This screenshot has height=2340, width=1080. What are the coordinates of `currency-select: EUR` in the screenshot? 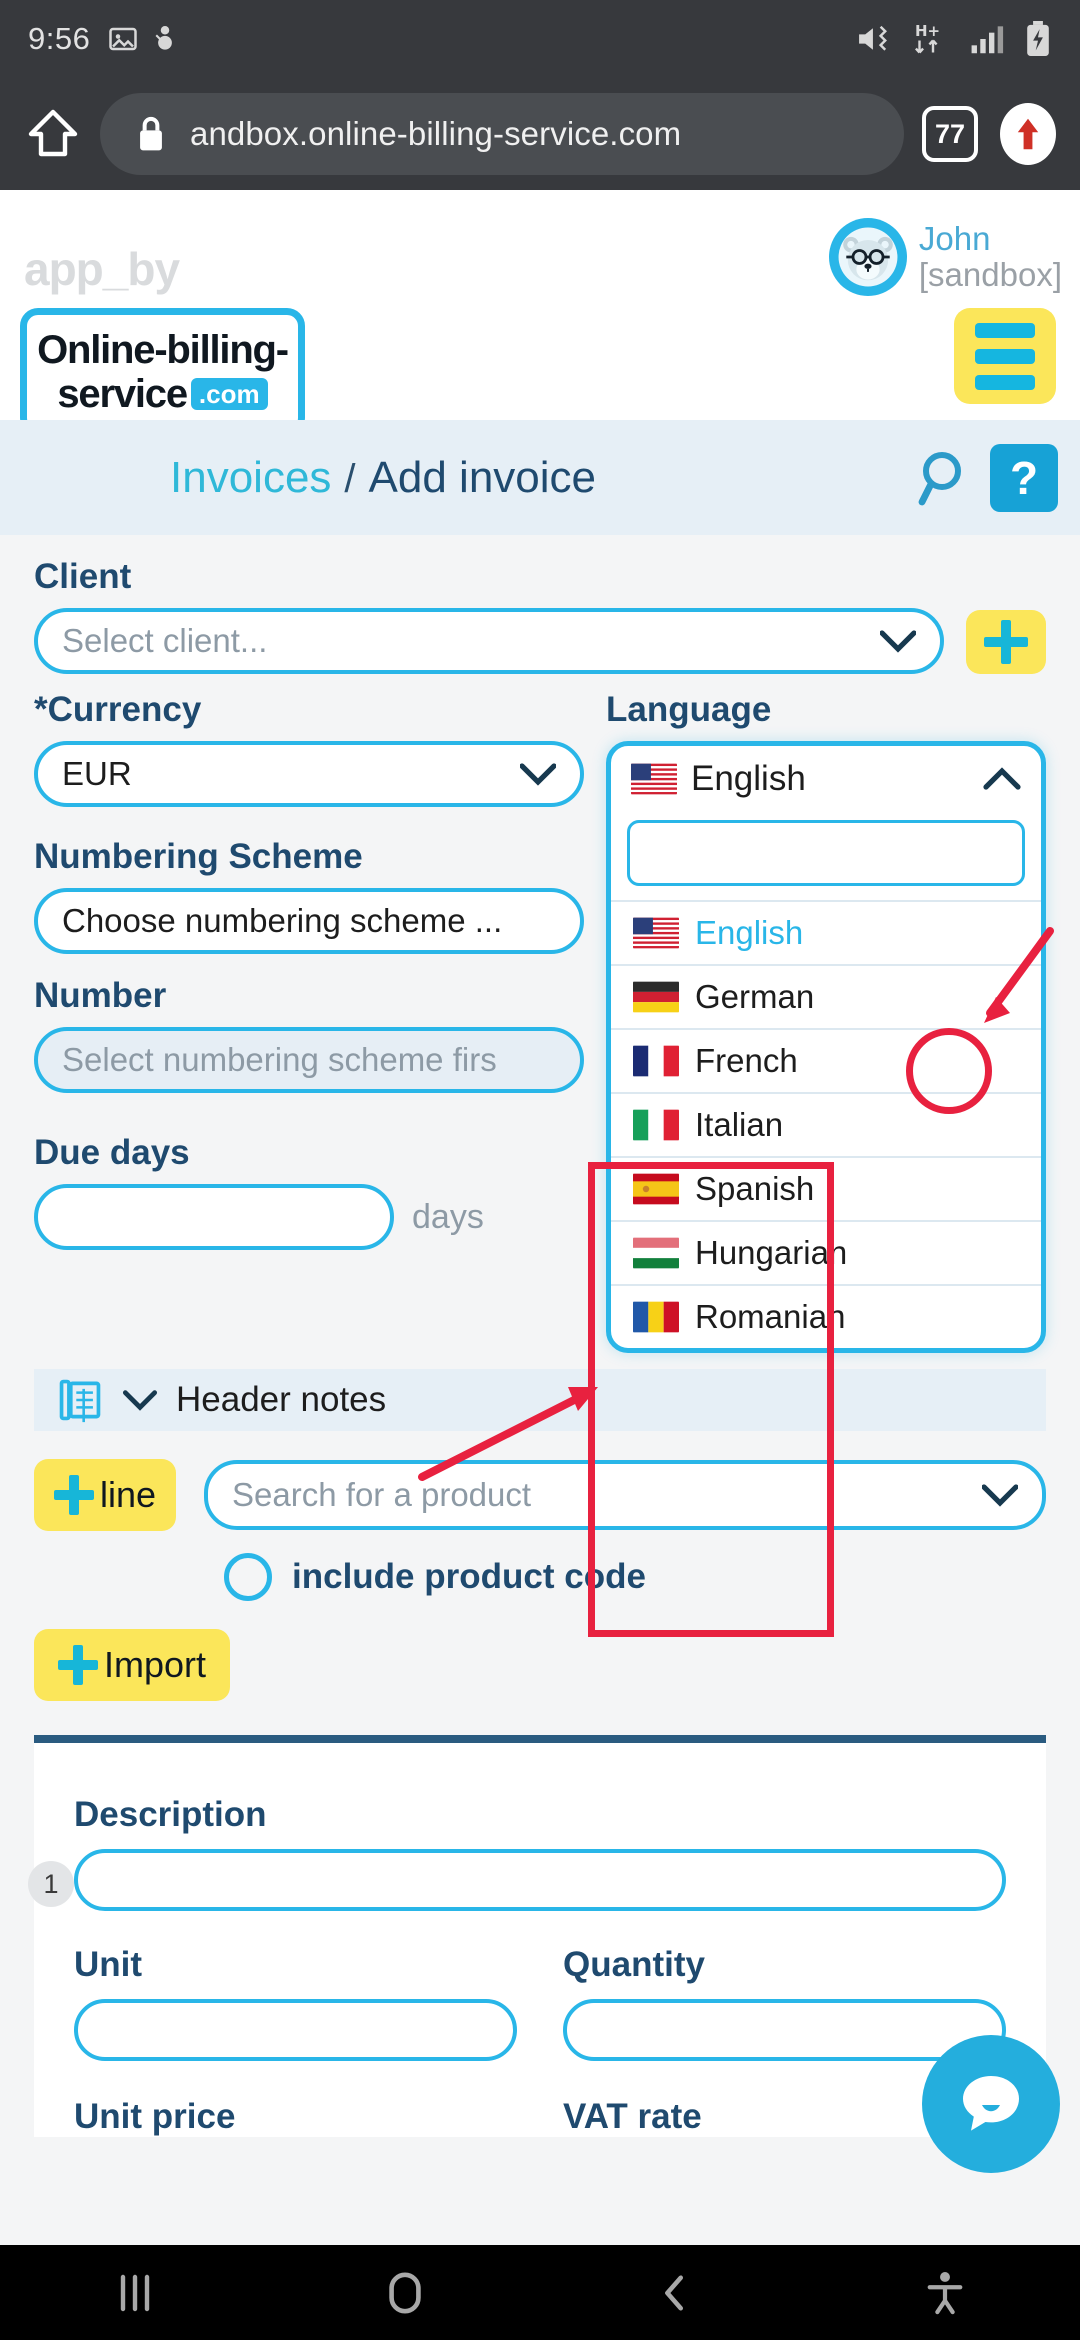 It's located at (309, 774).